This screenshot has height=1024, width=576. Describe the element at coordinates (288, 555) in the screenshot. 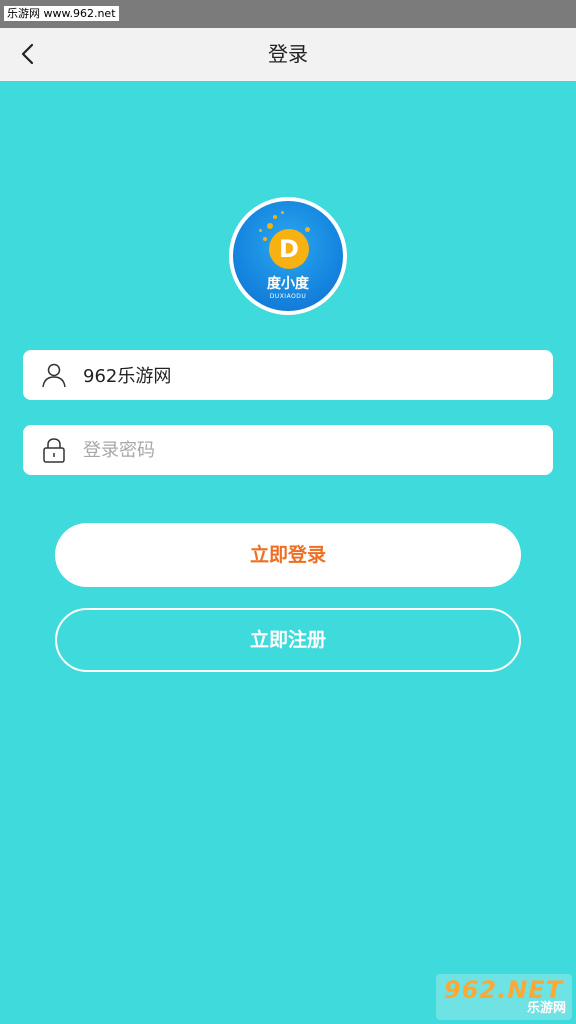

I see `login-button: 立即登录` at that location.